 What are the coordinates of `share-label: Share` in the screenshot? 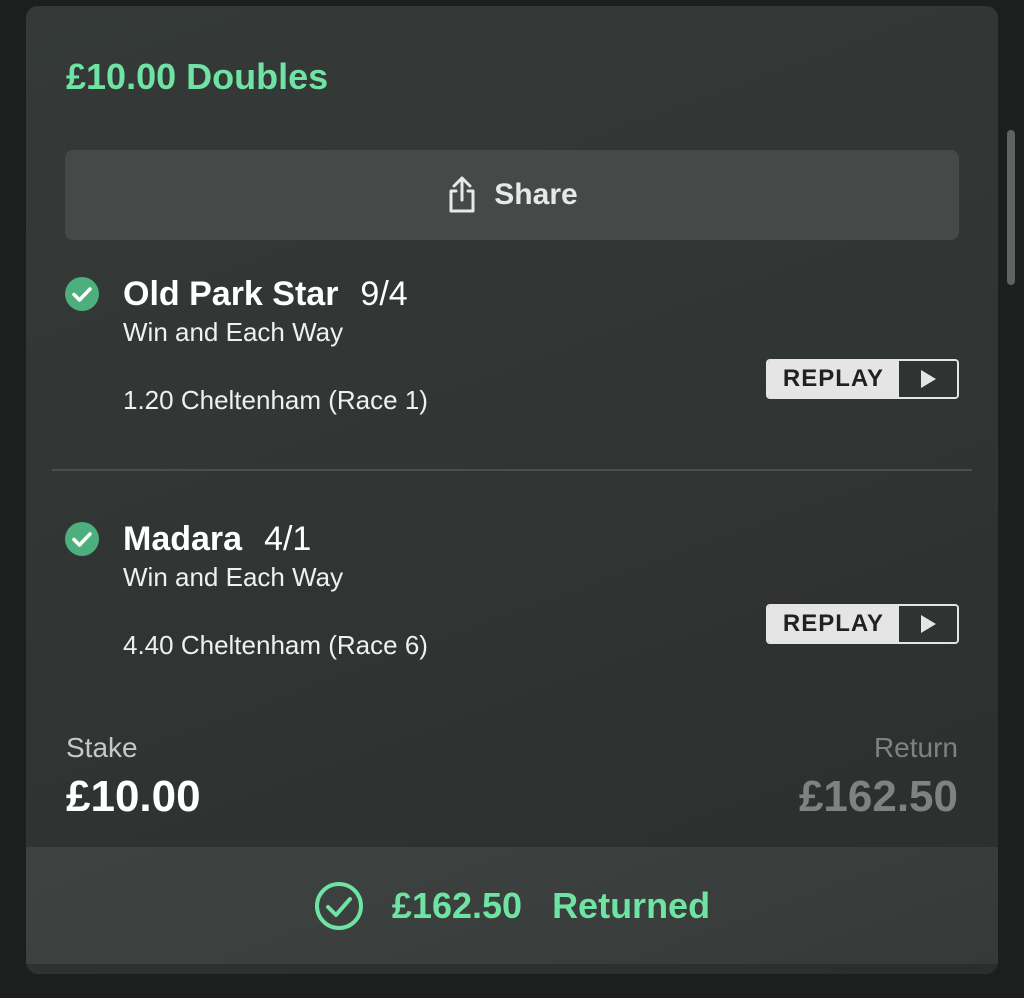 It's located at (536, 194).